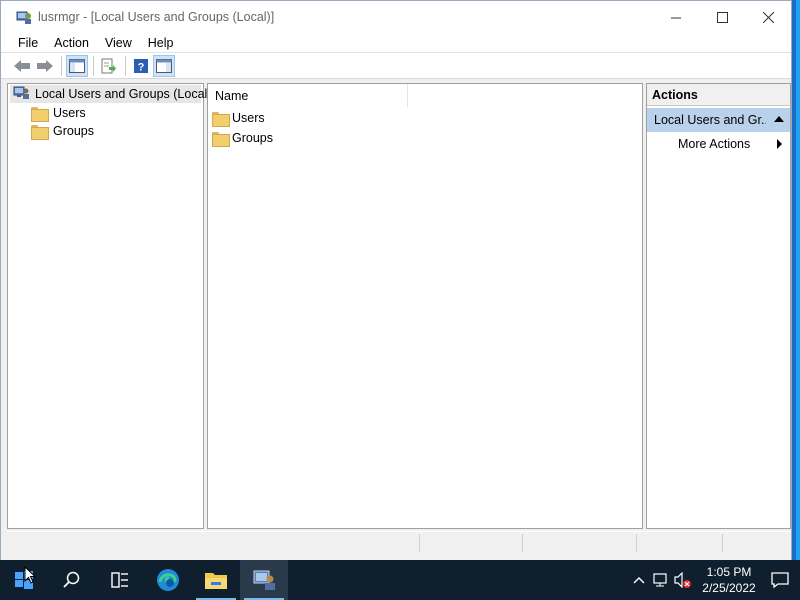  What do you see at coordinates (779, 119) in the screenshot?
I see `collapse-arrow-icon` at bounding box center [779, 119].